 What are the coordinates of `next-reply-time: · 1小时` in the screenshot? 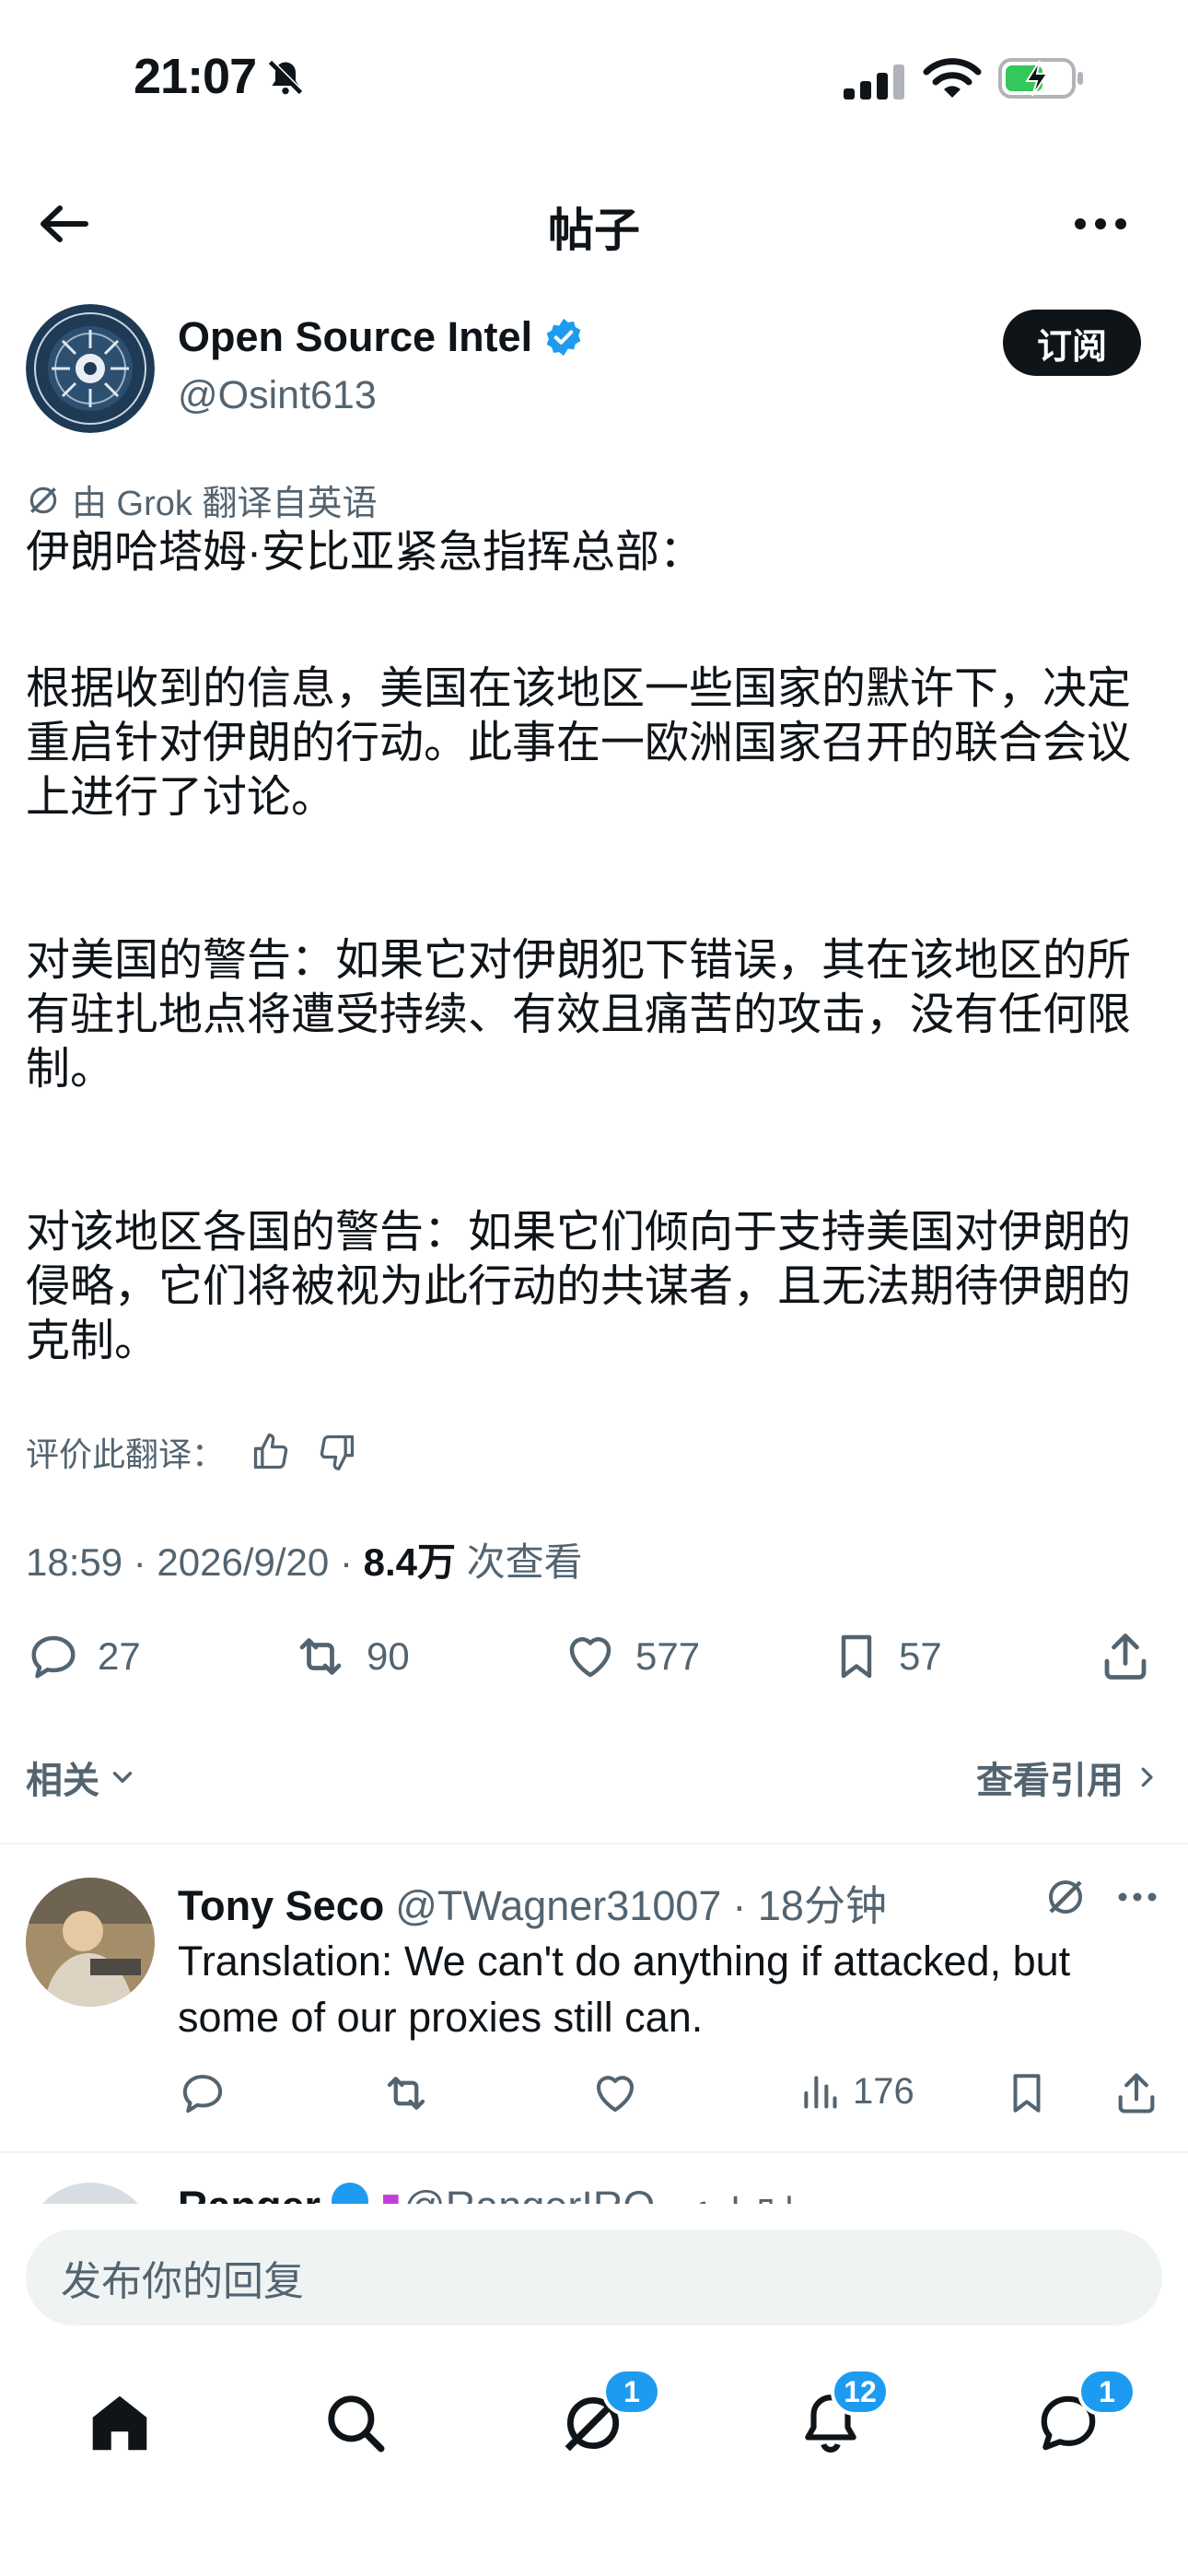 It's located at (732, 2193).